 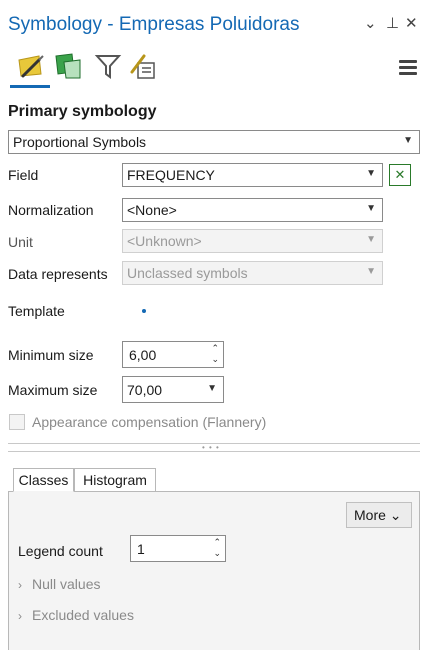 I want to click on null-values-expander: › Null values, so click(x=59, y=584).